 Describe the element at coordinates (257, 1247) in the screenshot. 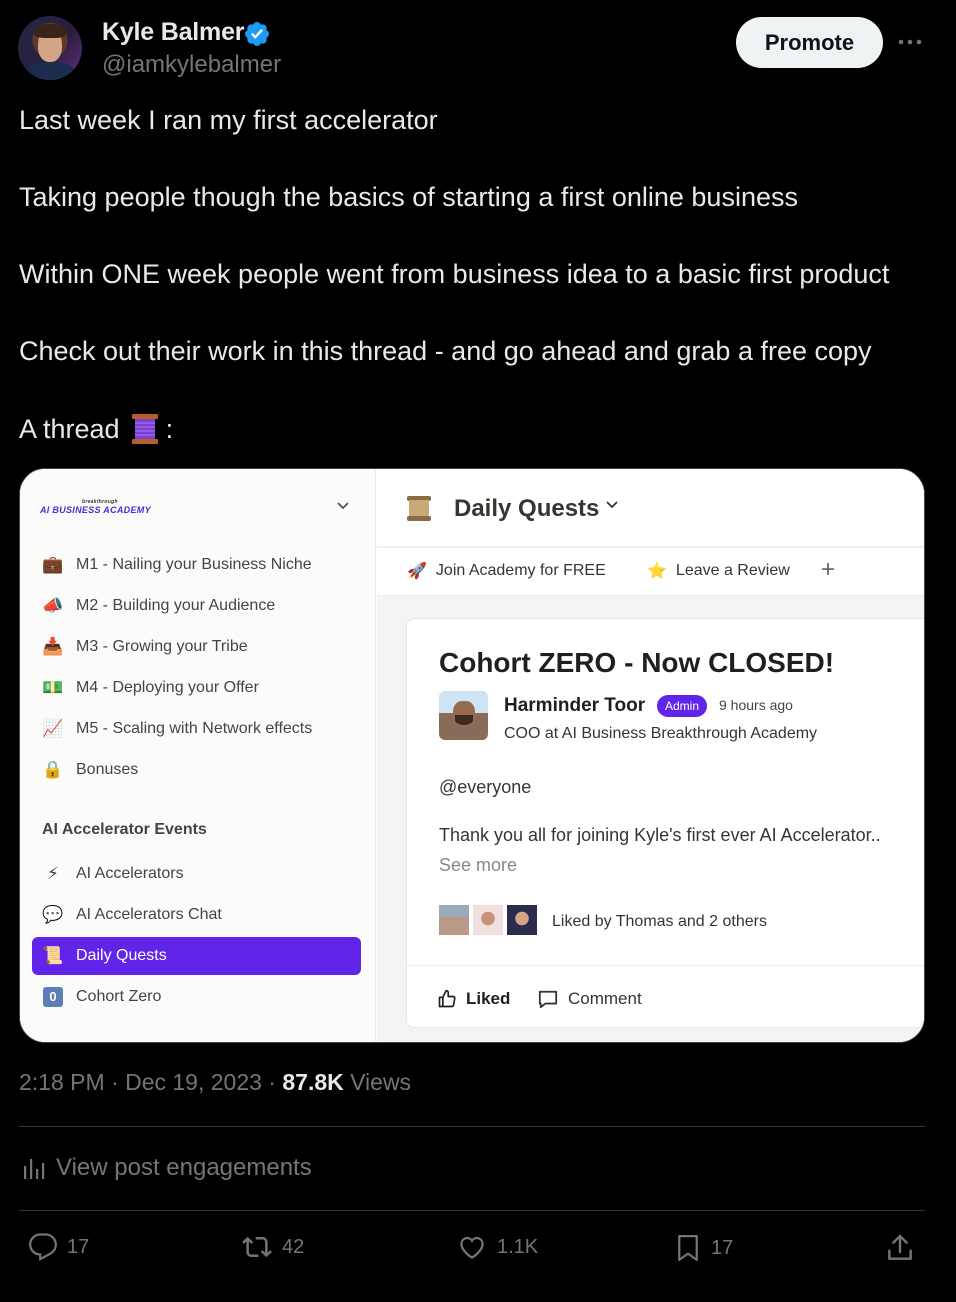

I see `repost-icon` at that location.